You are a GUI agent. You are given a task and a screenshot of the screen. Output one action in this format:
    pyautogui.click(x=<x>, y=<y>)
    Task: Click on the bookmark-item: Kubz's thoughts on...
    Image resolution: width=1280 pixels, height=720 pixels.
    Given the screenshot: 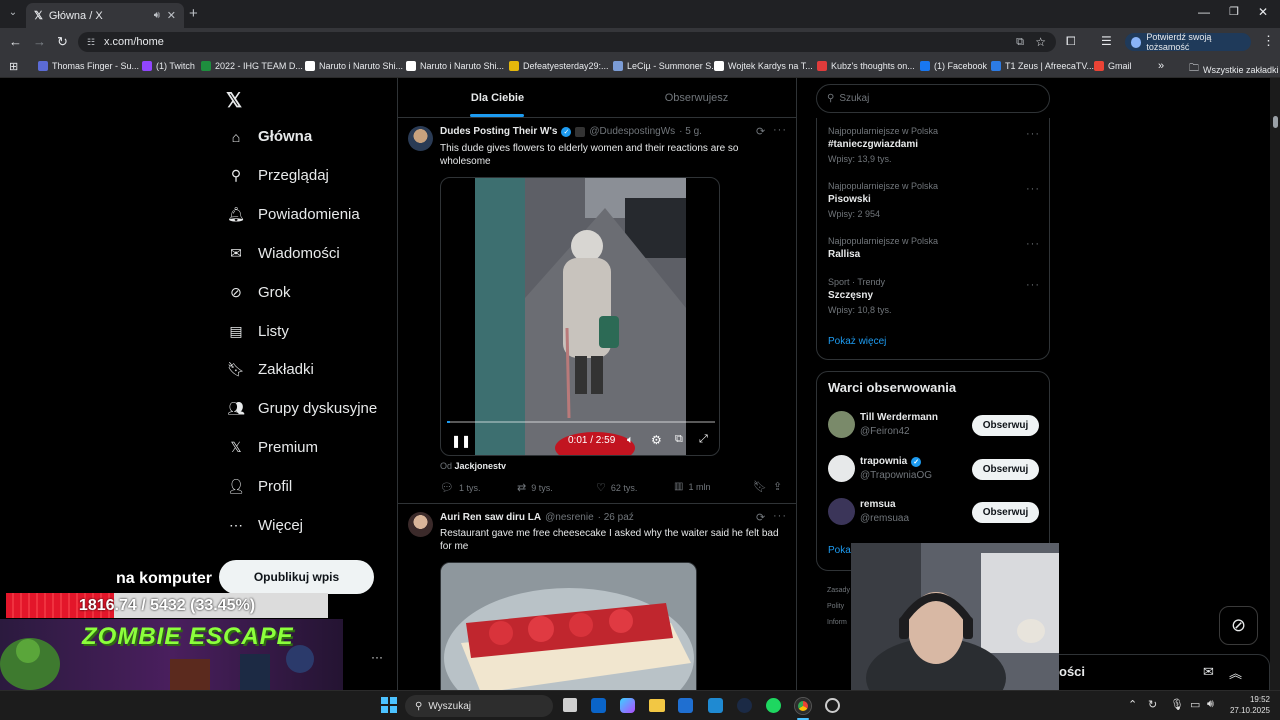 What is the action you would take?
    pyautogui.click(x=866, y=66)
    